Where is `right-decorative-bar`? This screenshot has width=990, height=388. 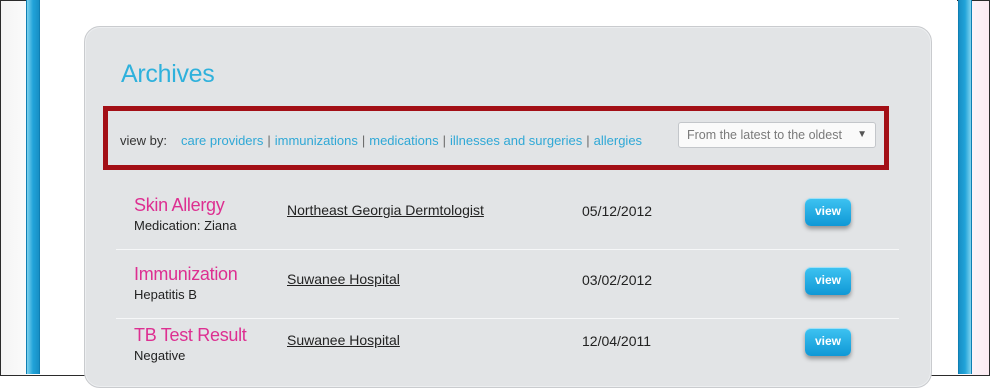
right-decorative-bar is located at coordinates (965, 187).